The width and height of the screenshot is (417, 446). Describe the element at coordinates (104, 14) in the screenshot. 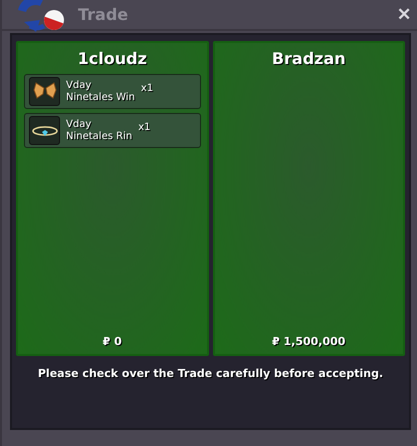

I see `window-title: Trade` at that location.